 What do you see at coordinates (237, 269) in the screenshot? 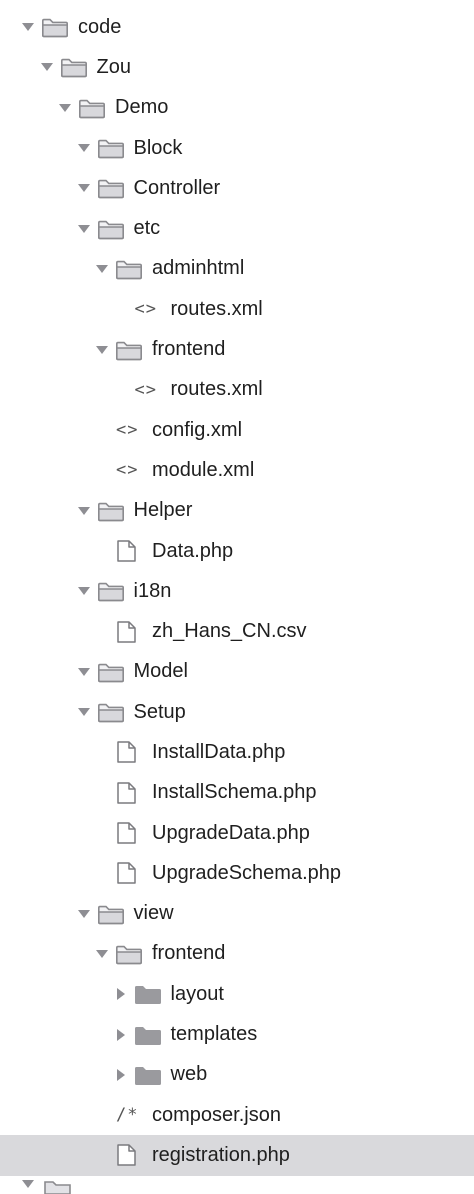
I see `tree-row-adminhtml: adminhtml` at bounding box center [237, 269].